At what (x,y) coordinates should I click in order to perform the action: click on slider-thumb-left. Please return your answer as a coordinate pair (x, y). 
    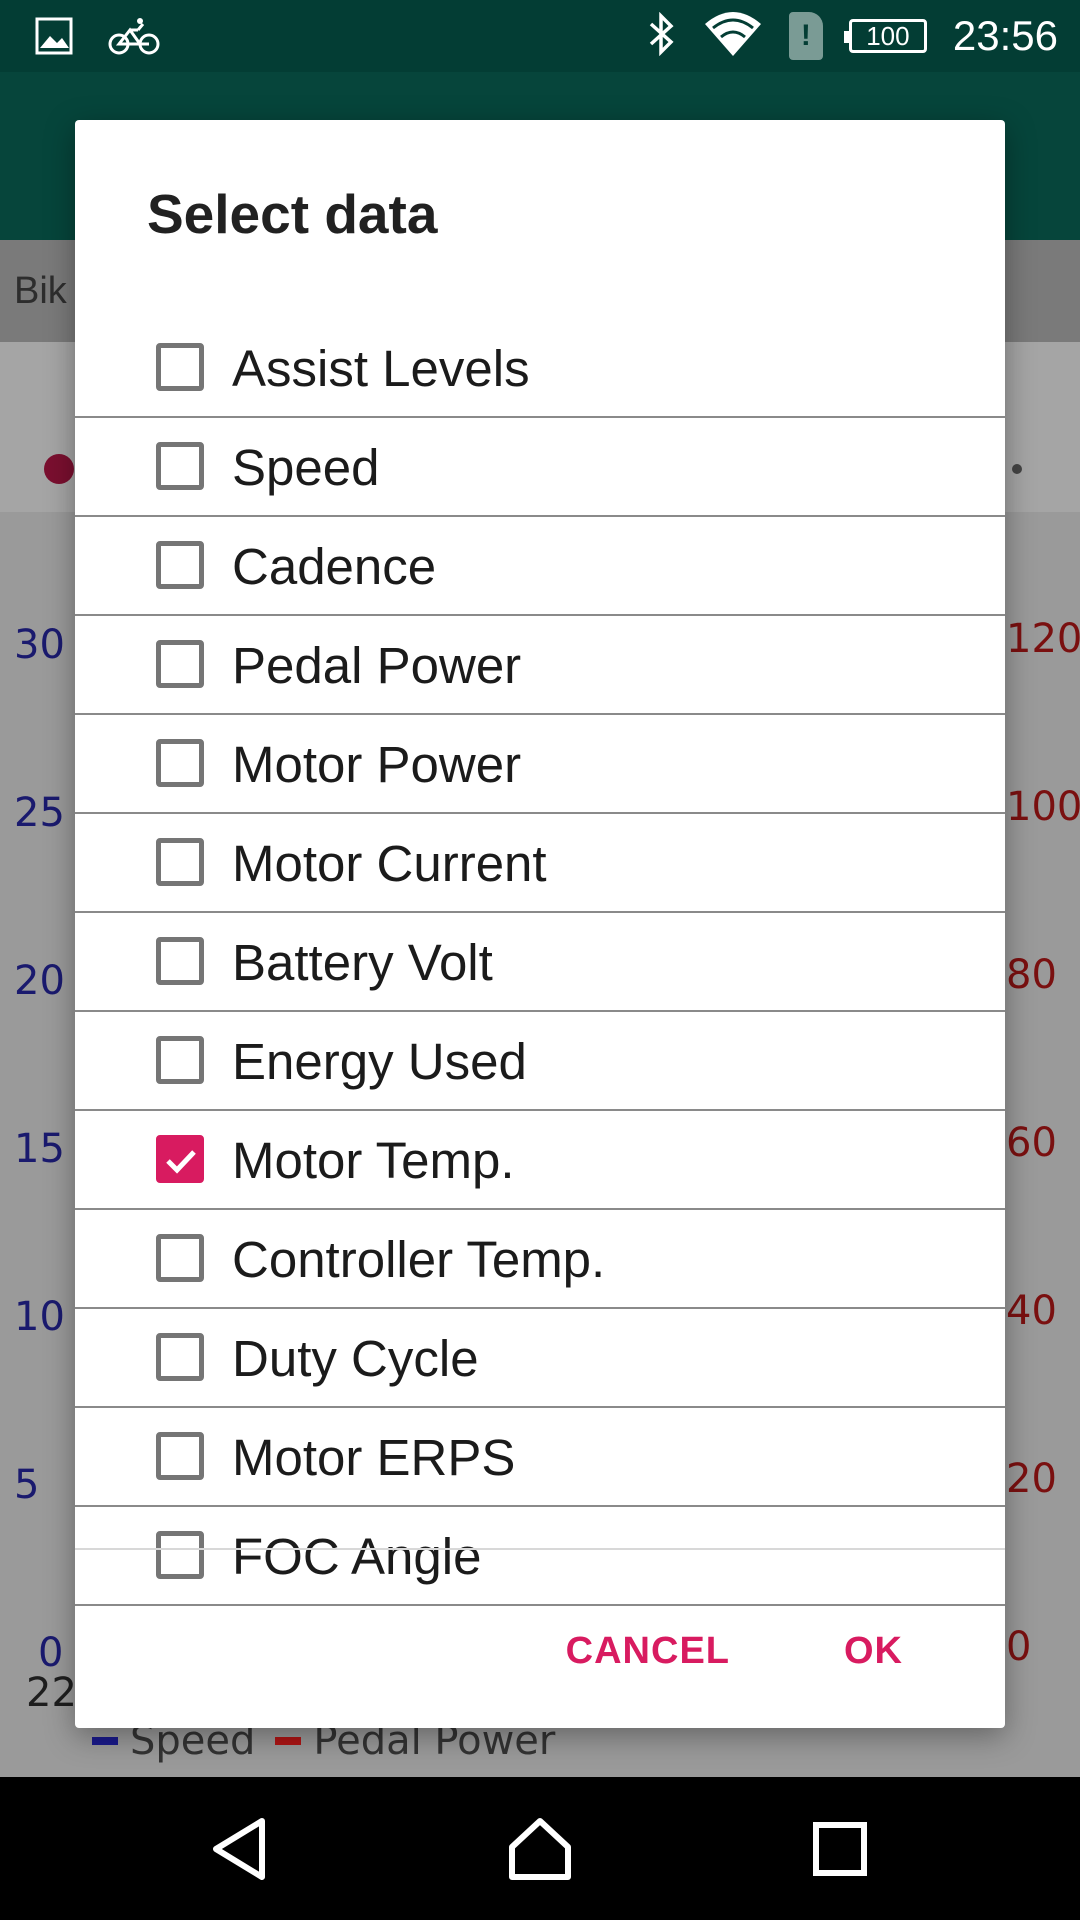
    Looking at the image, I should click on (59, 469).